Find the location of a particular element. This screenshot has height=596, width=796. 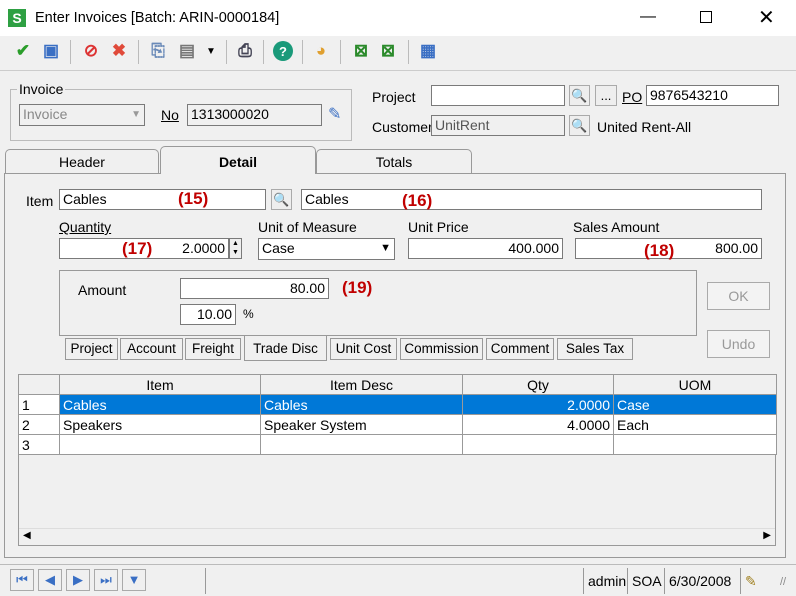

subtab-commission: Commission is located at coordinates (441, 349).